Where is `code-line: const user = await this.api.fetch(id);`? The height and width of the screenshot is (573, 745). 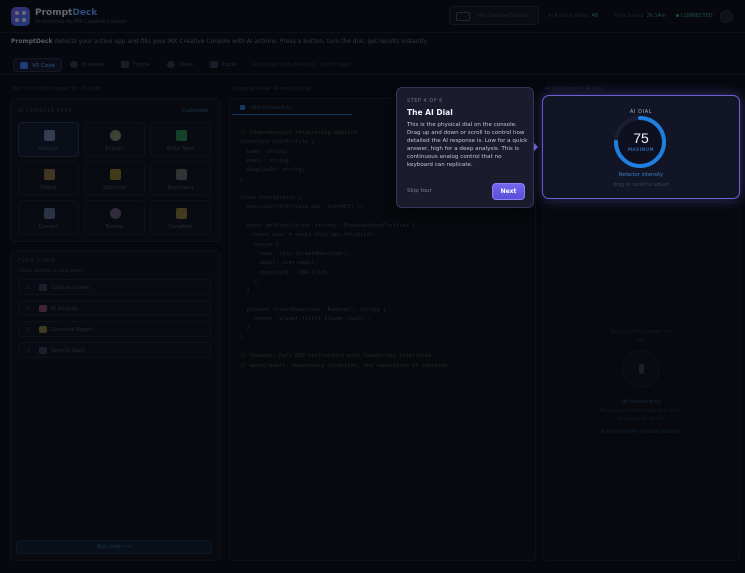 code-line: const user = await this.api.fetch(id); is located at coordinates (308, 235).